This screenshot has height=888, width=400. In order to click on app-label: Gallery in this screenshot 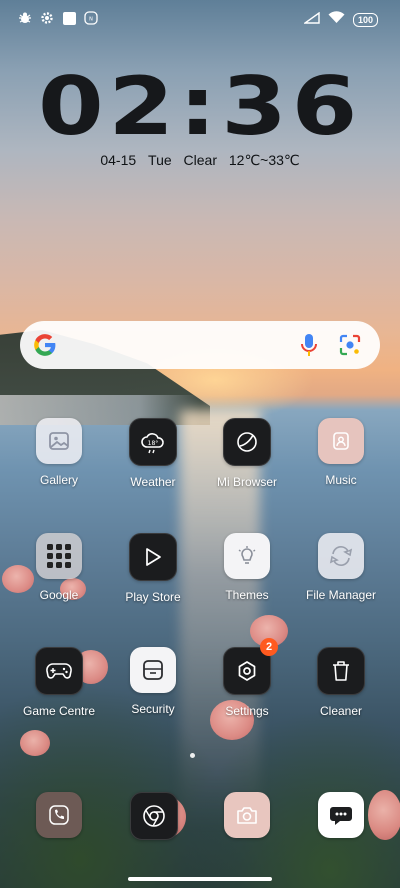, I will do `click(58, 480)`.